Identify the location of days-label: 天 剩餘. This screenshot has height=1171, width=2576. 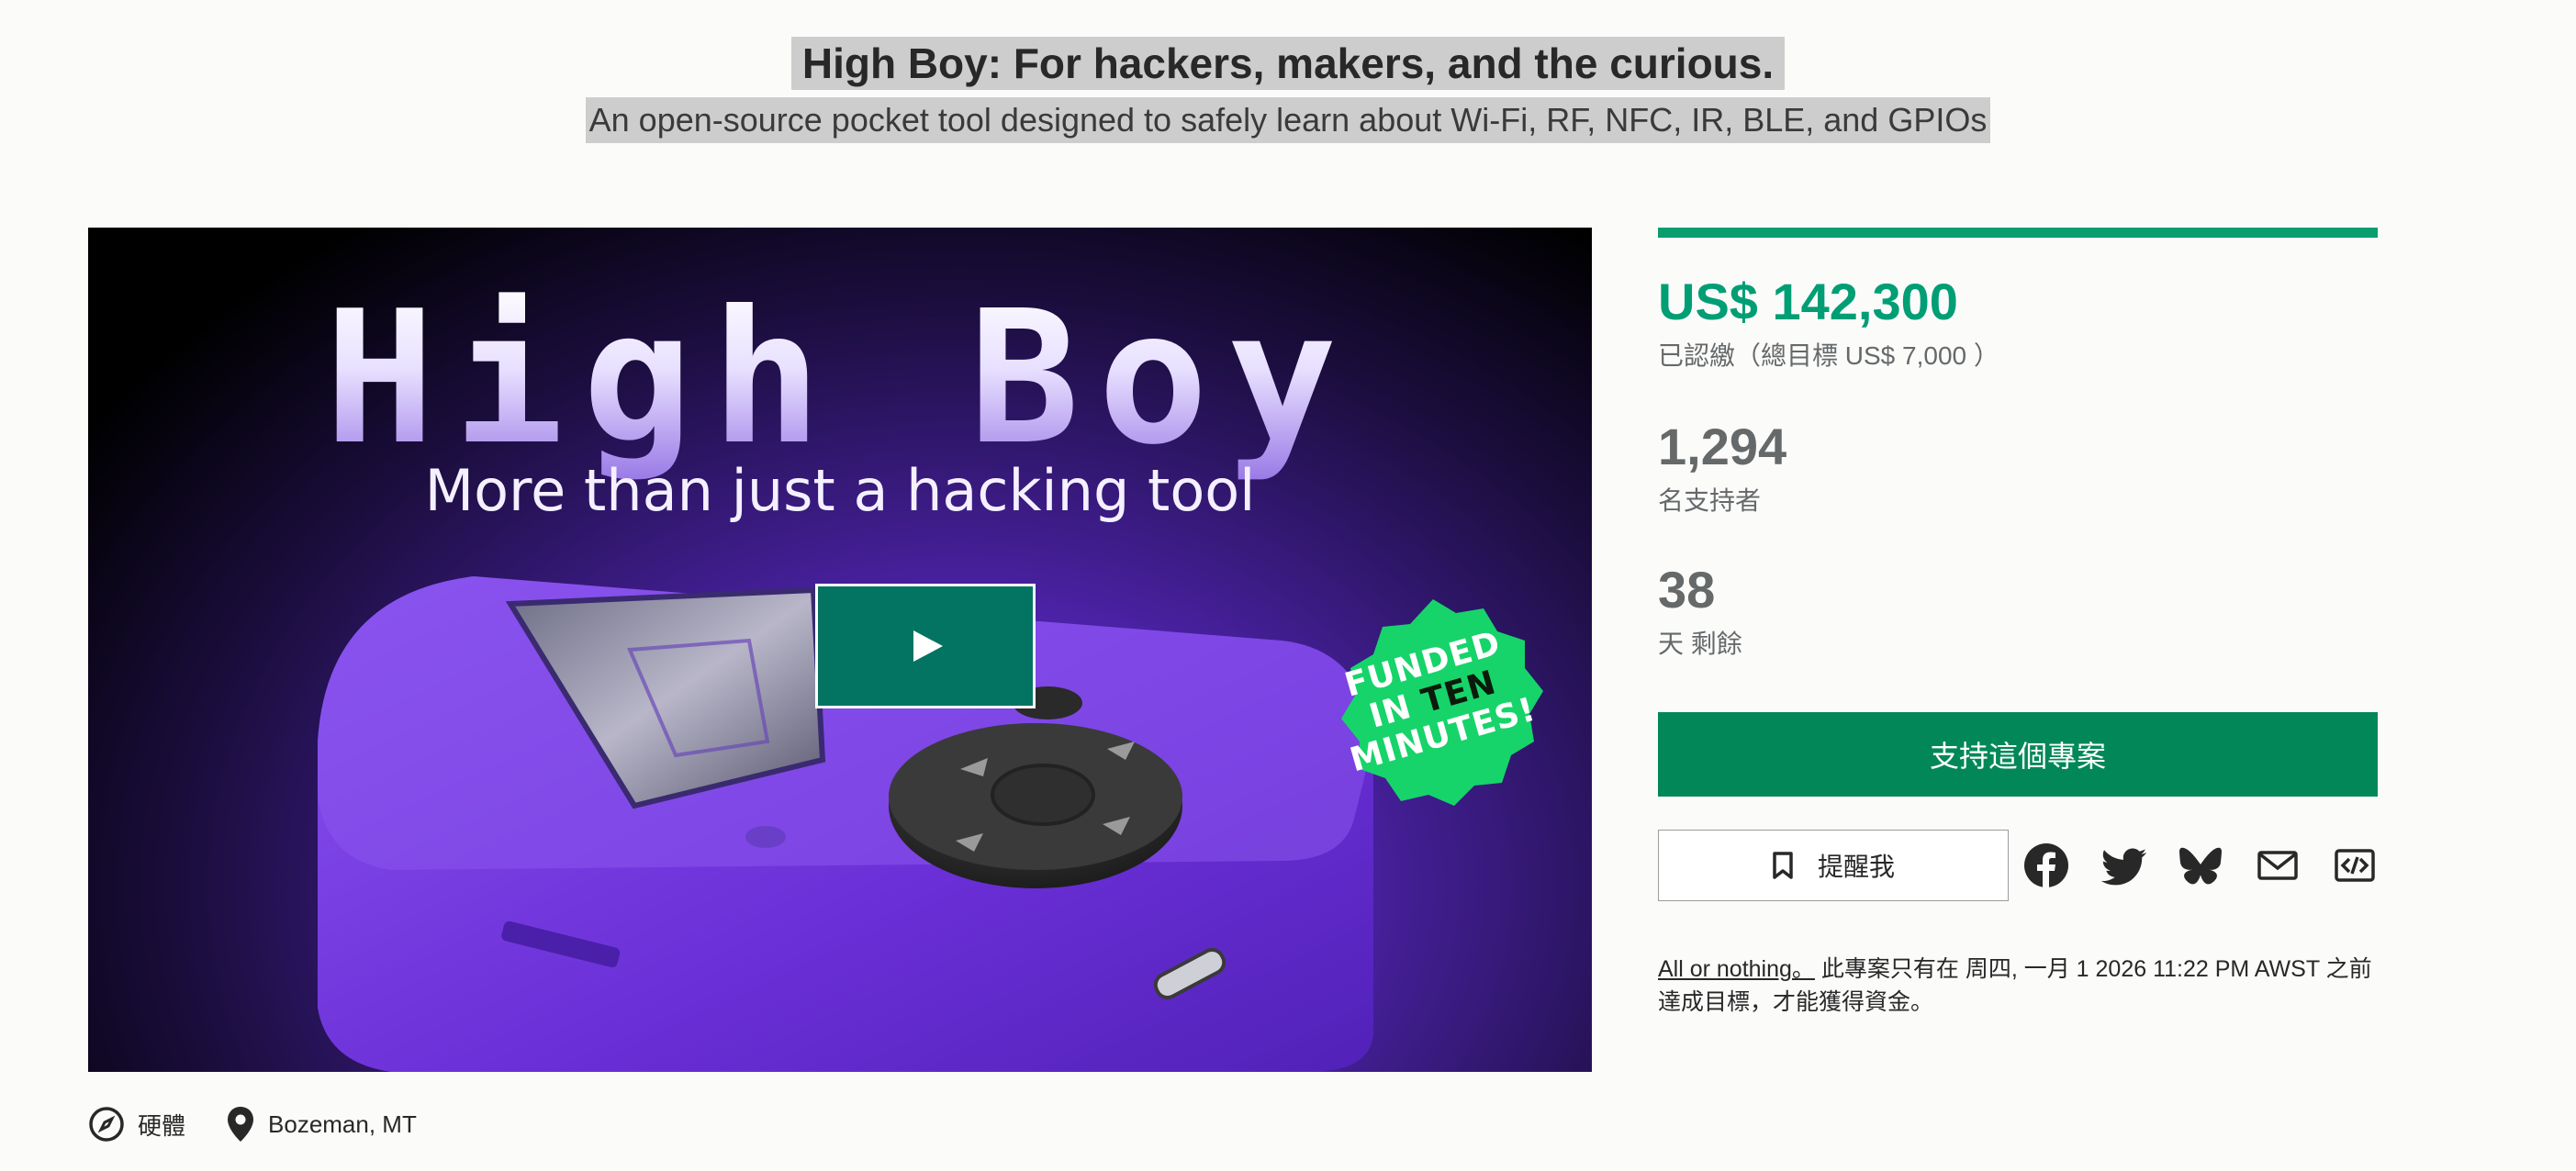
(1700, 644).